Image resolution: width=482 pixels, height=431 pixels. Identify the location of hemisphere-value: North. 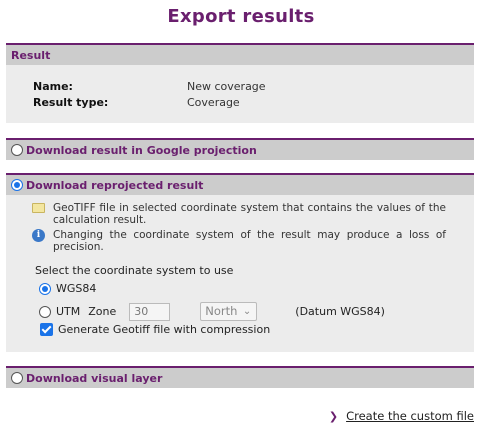
(221, 311).